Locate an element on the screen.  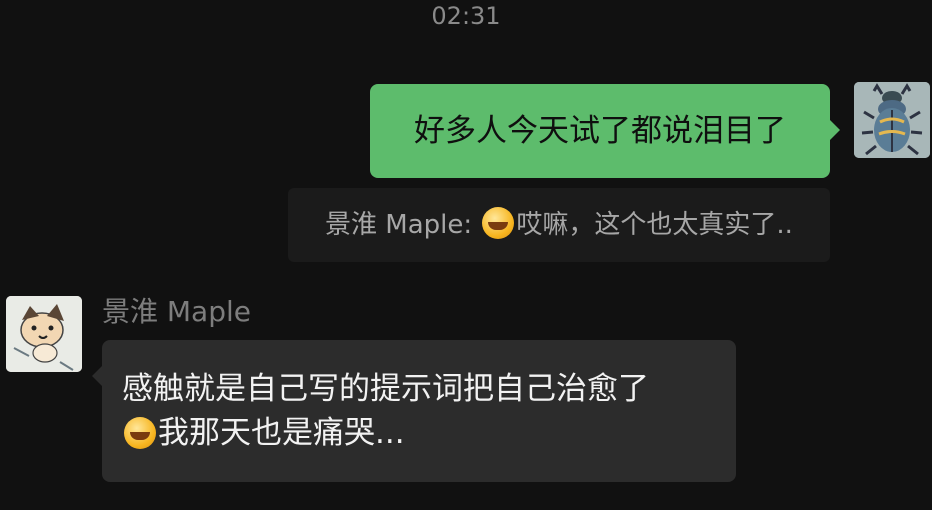
outgoing-bubble-tail is located at coordinates (835, 130).